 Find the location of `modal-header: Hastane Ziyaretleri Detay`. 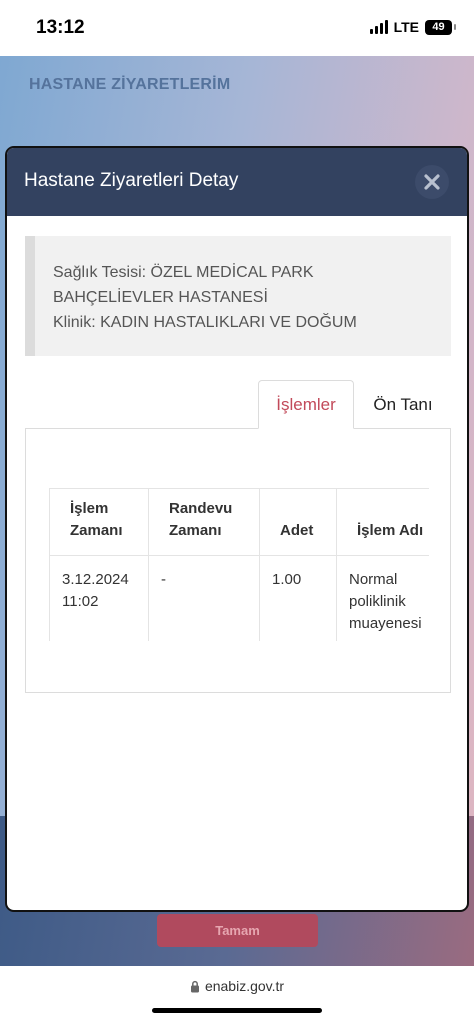

modal-header: Hastane Ziyaretleri Detay is located at coordinates (237, 182).